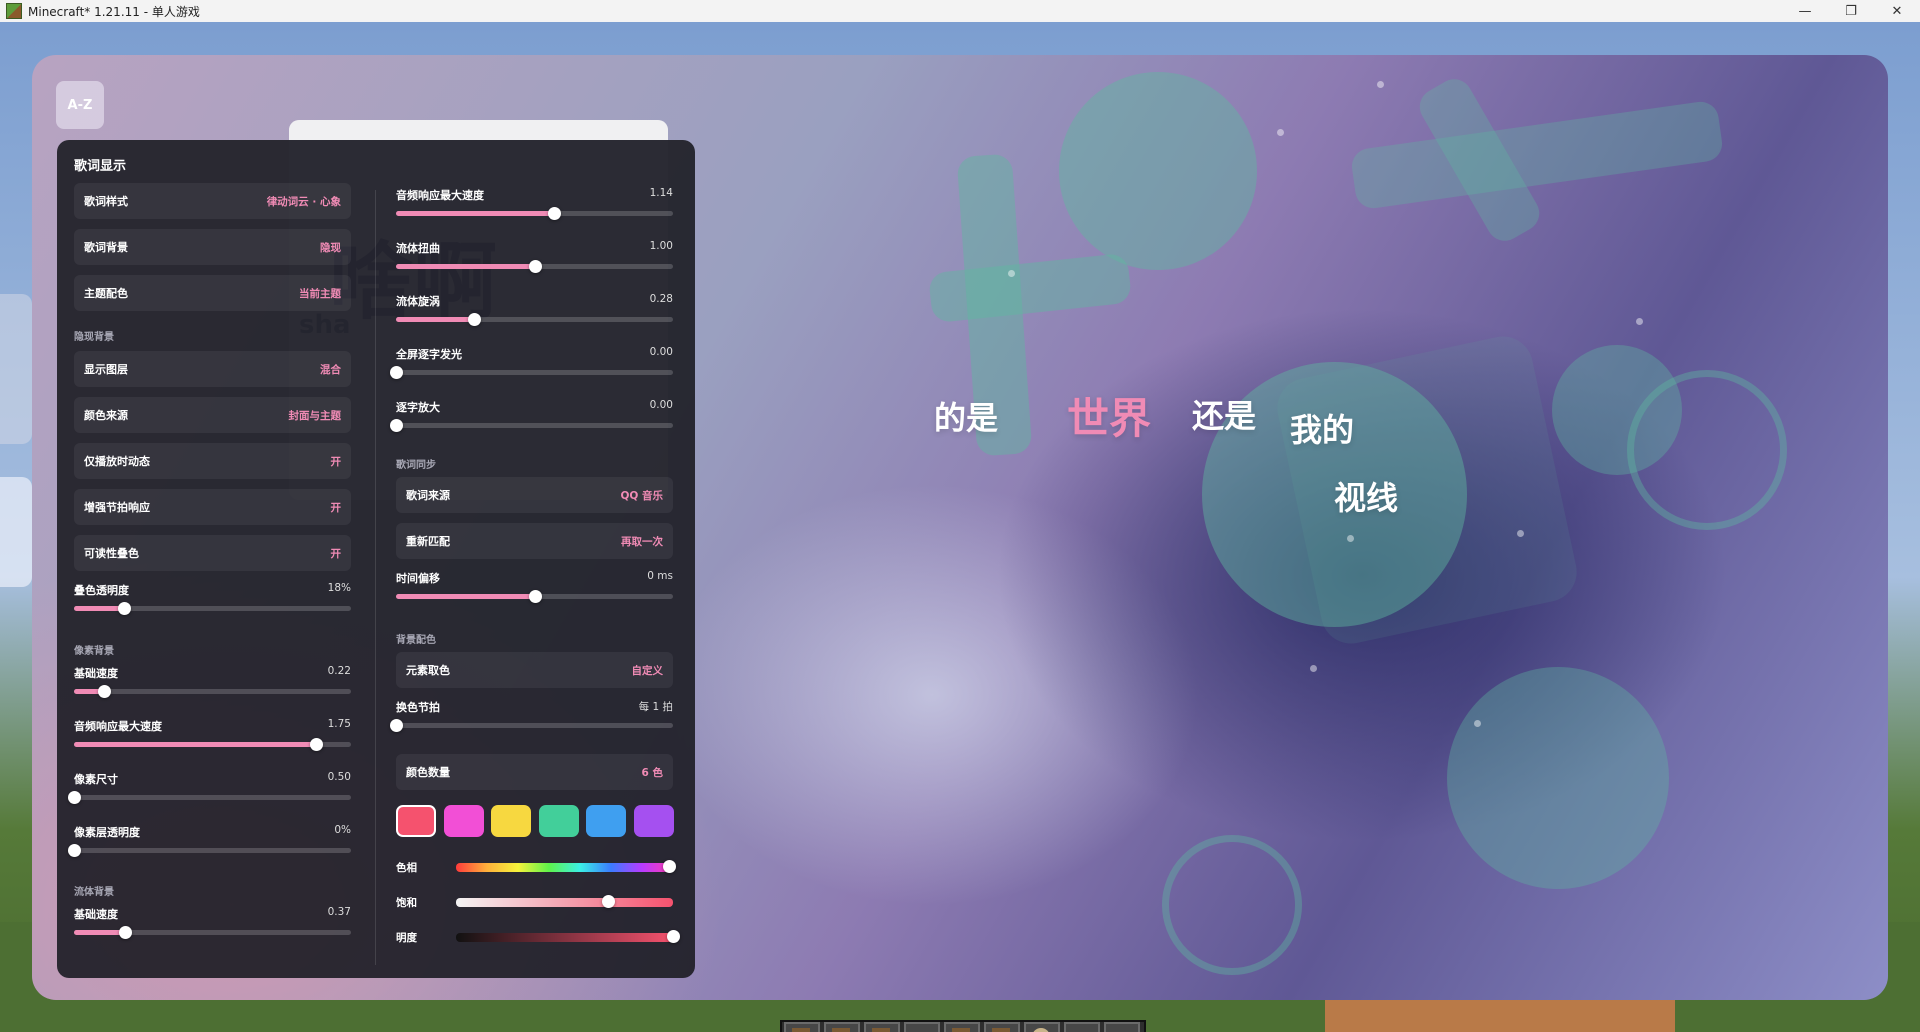 The height and width of the screenshot is (1032, 1920). What do you see at coordinates (534, 495) in the screenshot?
I see `lyric-source-row: 歌词来源 QQ 音乐` at bounding box center [534, 495].